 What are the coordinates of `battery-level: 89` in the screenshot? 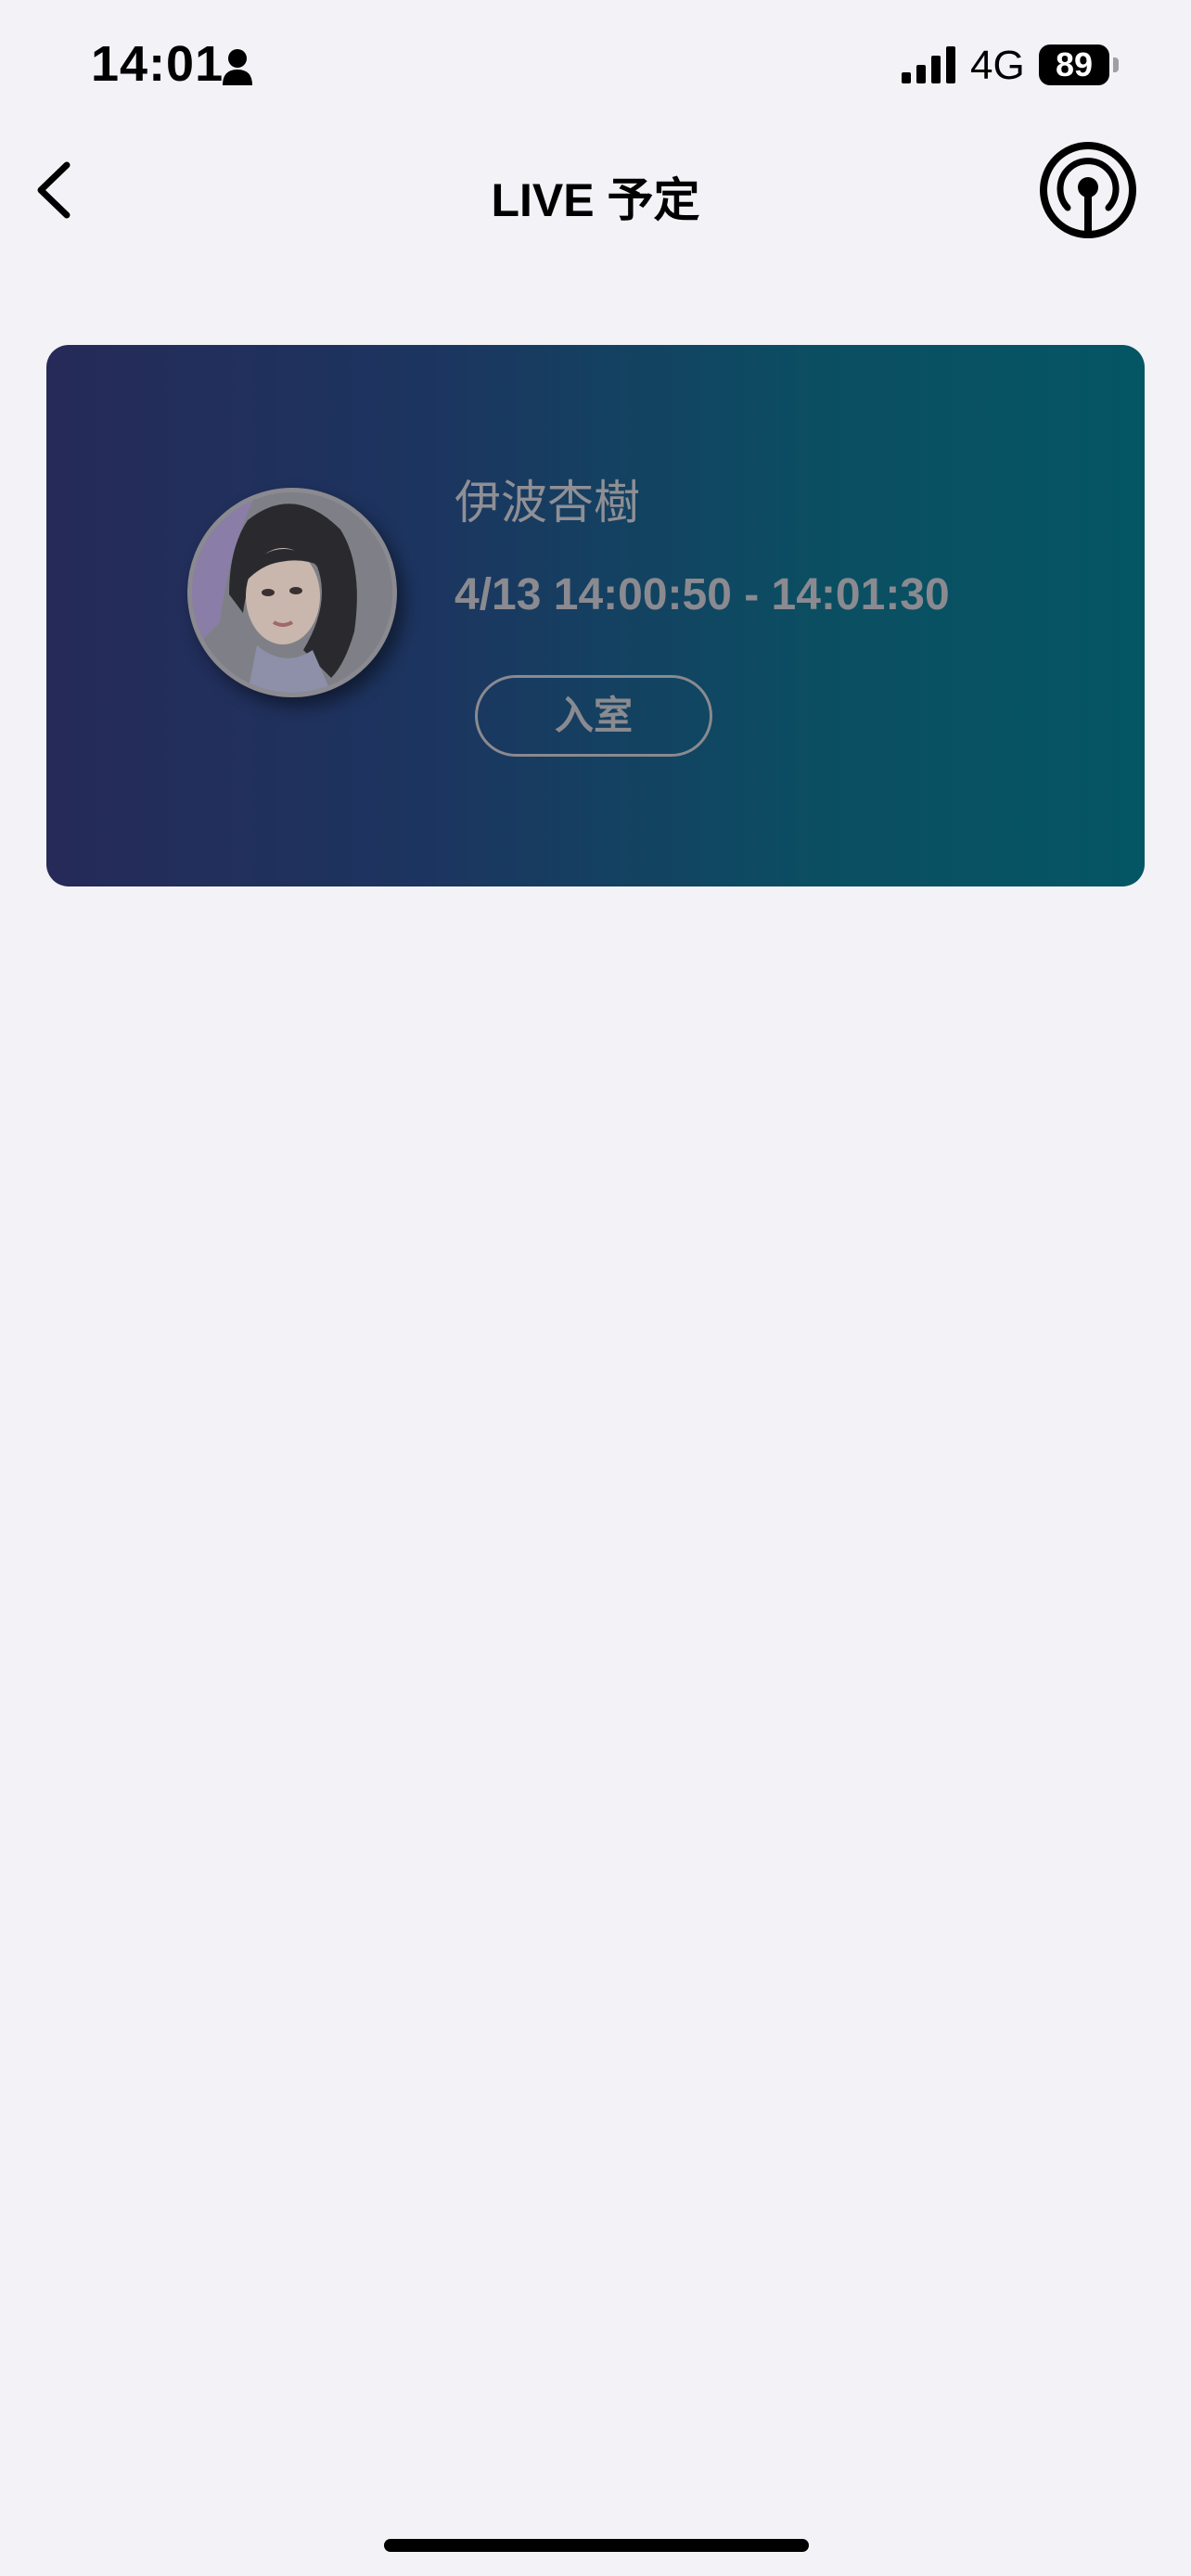 It's located at (1074, 64).